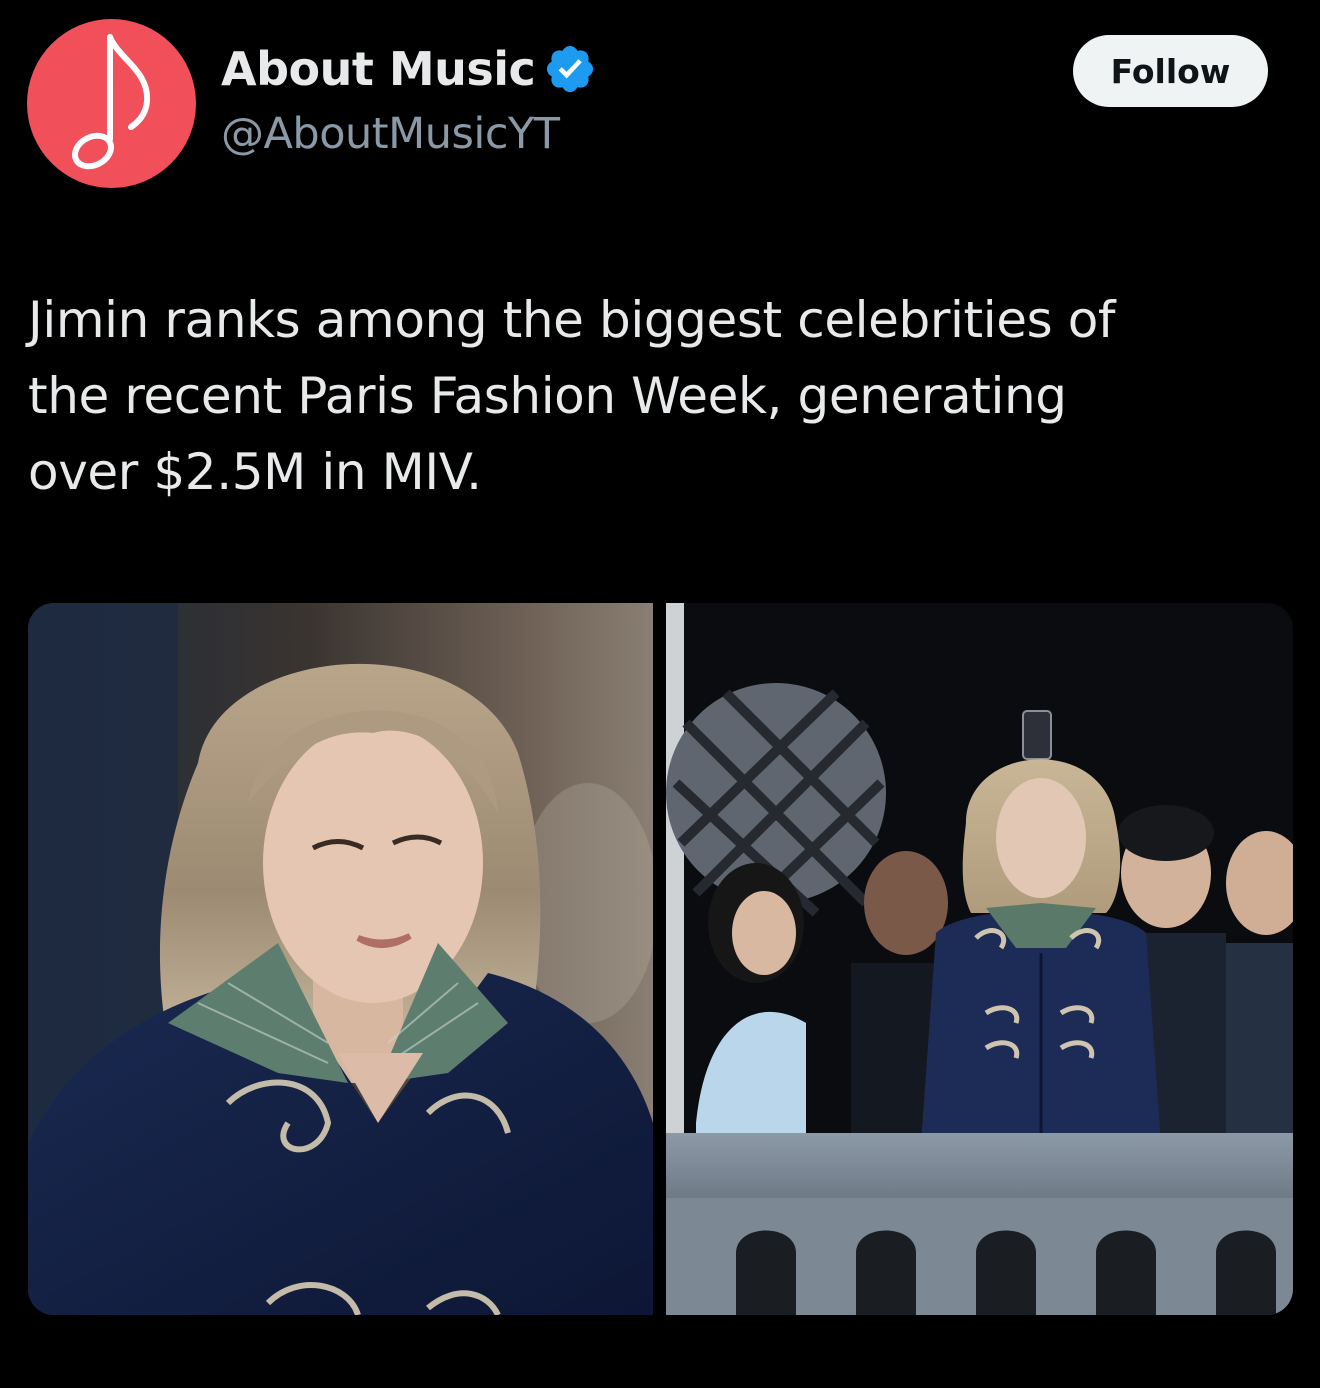  What do you see at coordinates (378, 69) in the screenshot?
I see `display-name: About Music` at bounding box center [378, 69].